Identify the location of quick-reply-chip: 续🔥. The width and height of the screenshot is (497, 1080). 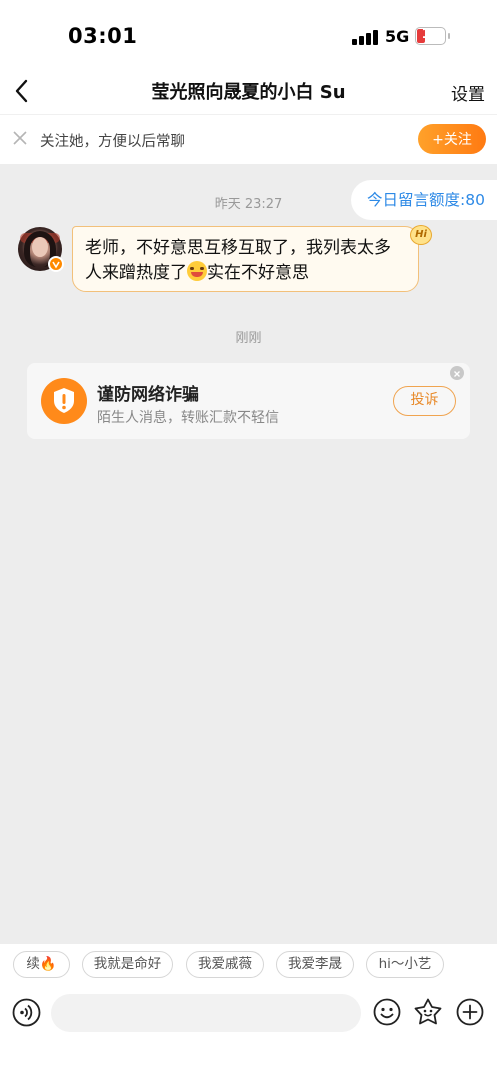
(41, 964).